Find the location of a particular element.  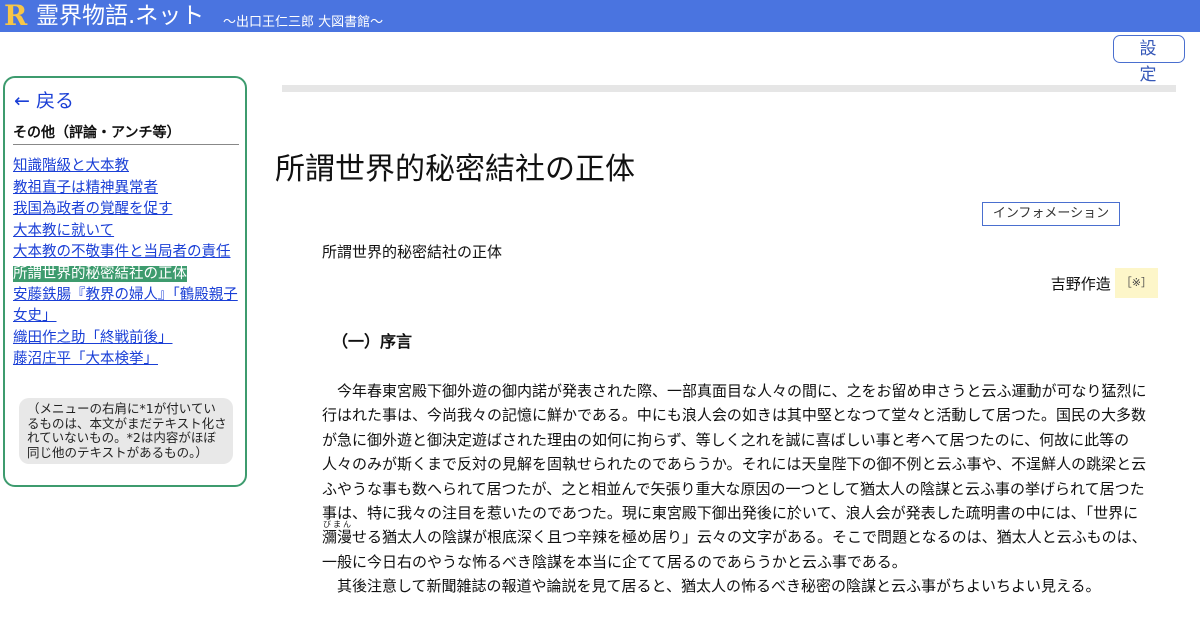

sidebar-section-title: その他（評論・アンチ等） is located at coordinates (126, 133).